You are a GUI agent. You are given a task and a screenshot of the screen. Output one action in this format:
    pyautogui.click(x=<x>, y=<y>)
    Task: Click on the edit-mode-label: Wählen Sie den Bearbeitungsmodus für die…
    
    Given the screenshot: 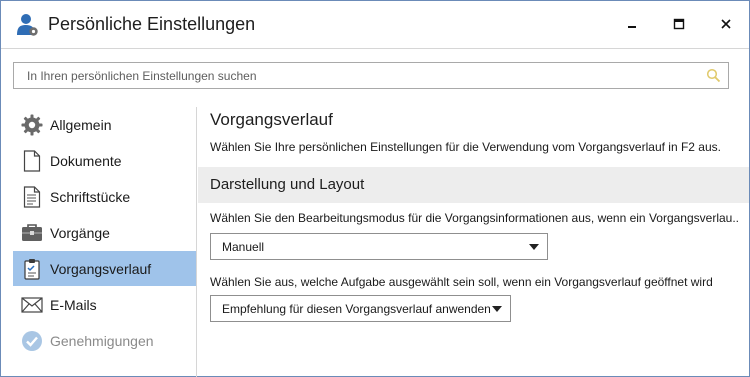 What is the action you would take?
    pyautogui.click(x=475, y=218)
    